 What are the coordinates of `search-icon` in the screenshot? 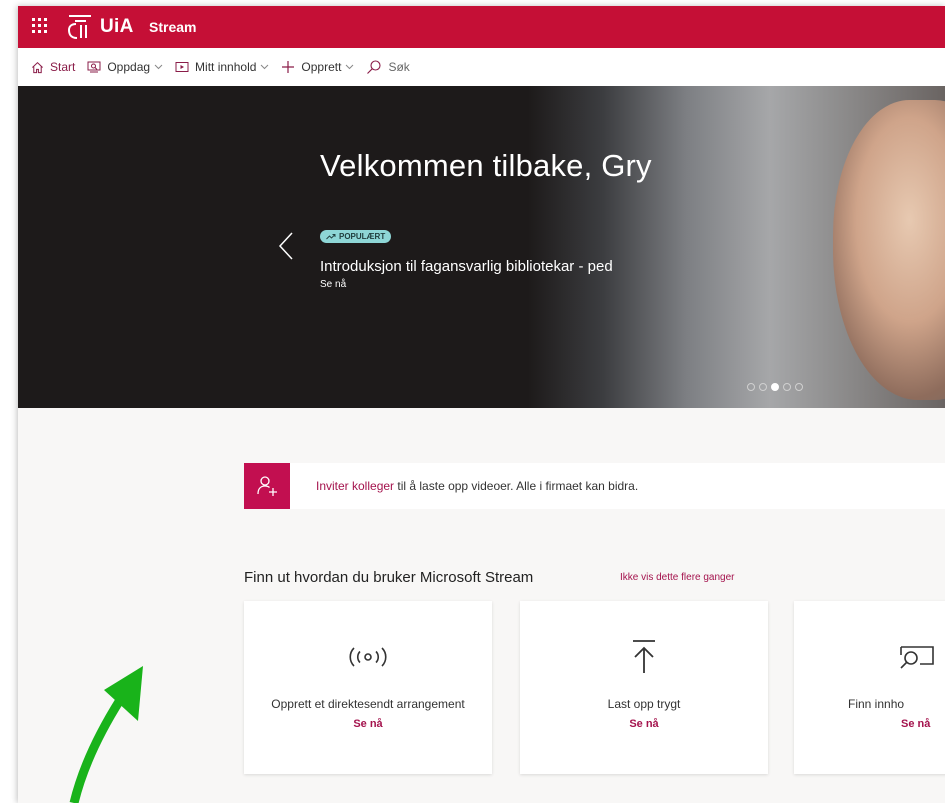 It's located at (374, 67).